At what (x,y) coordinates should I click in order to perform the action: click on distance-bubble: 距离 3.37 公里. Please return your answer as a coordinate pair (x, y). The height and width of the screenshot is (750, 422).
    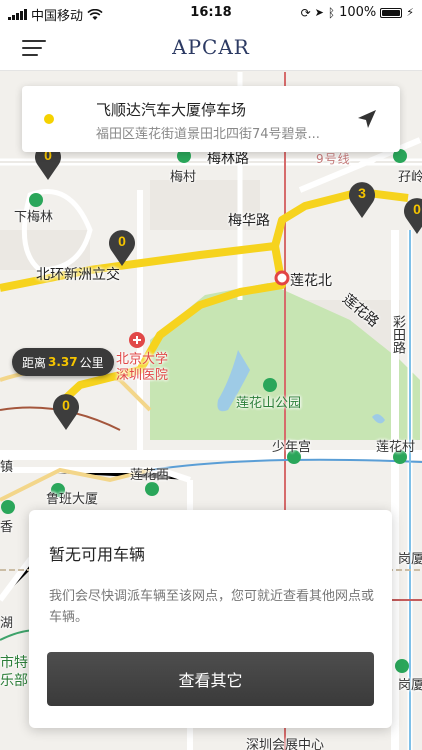
    Looking at the image, I should click on (63, 362).